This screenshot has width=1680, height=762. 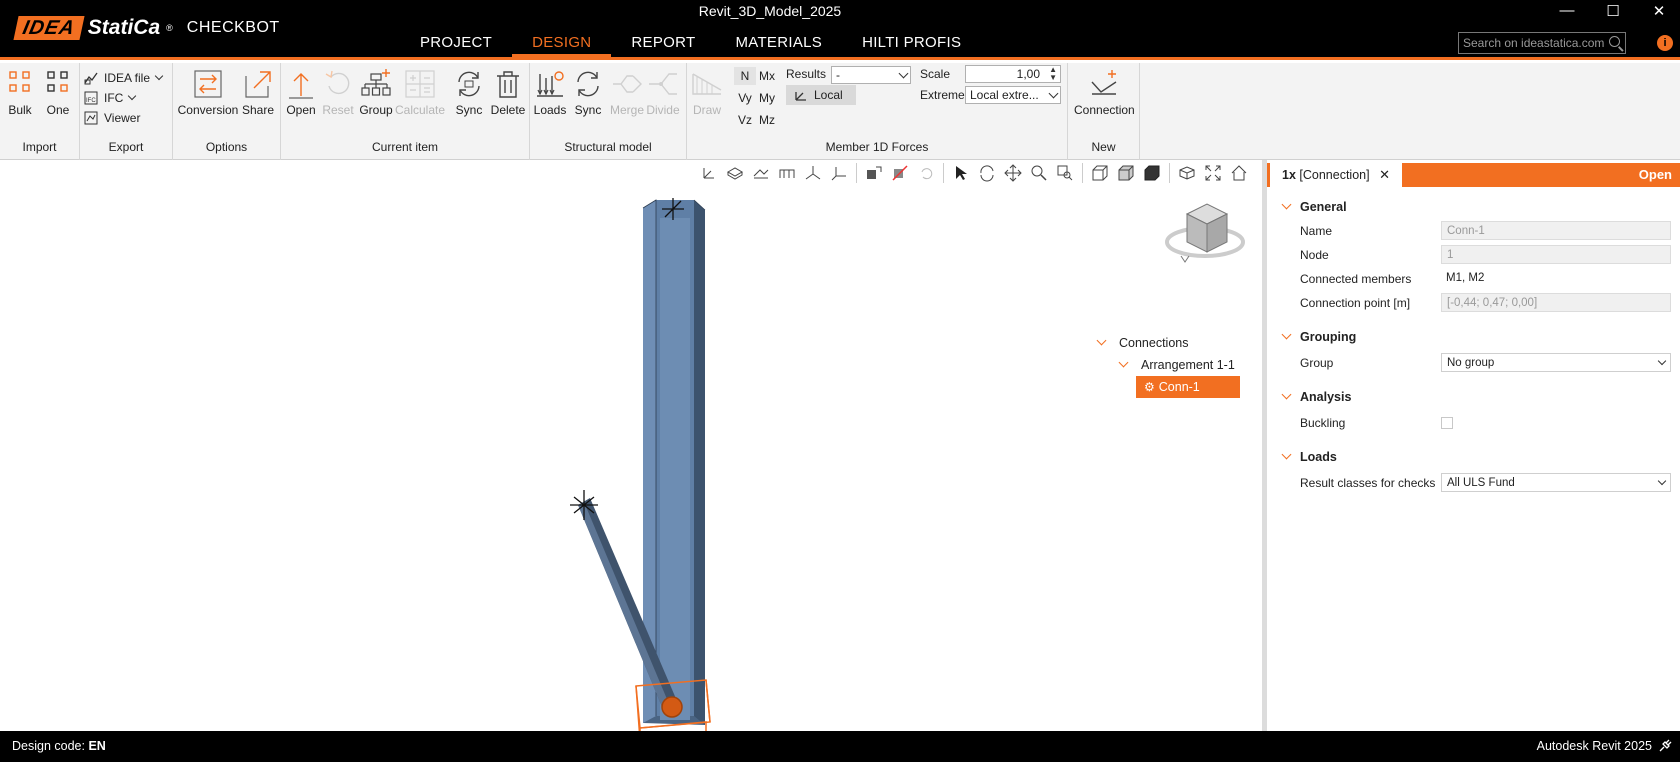 What do you see at coordinates (1384, 174) in the screenshot?
I see `close-icon: ✕` at bounding box center [1384, 174].